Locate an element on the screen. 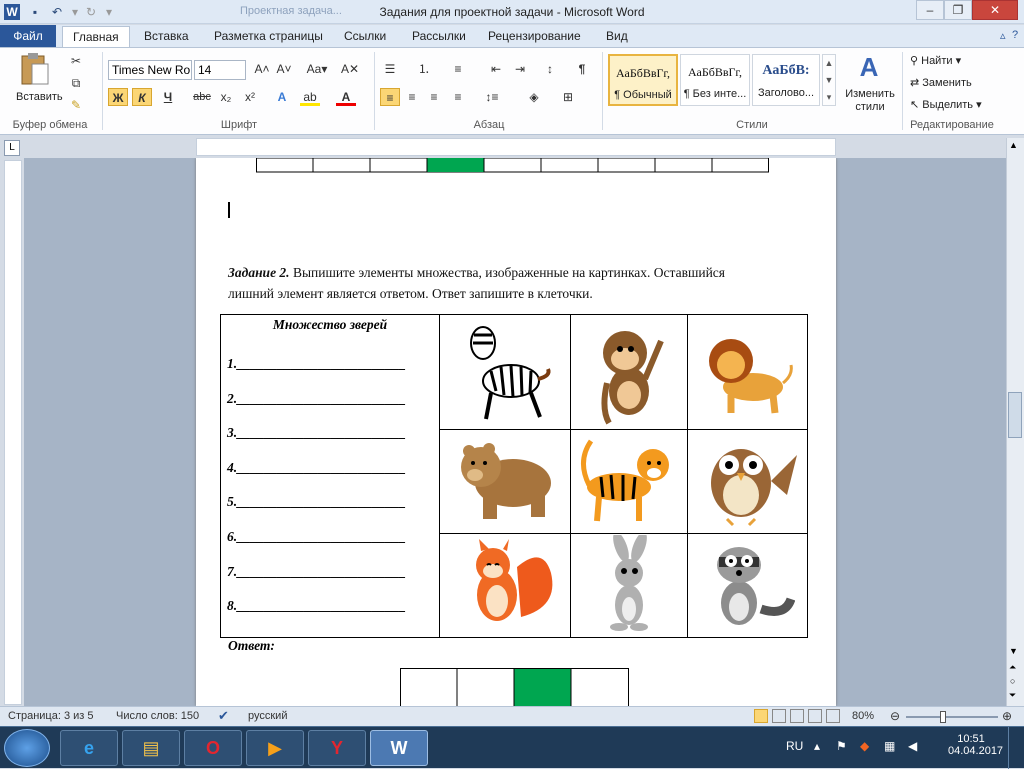 The image size is (1024, 769). decrease-indent-icon: ⇤ is located at coordinates (496, 69).